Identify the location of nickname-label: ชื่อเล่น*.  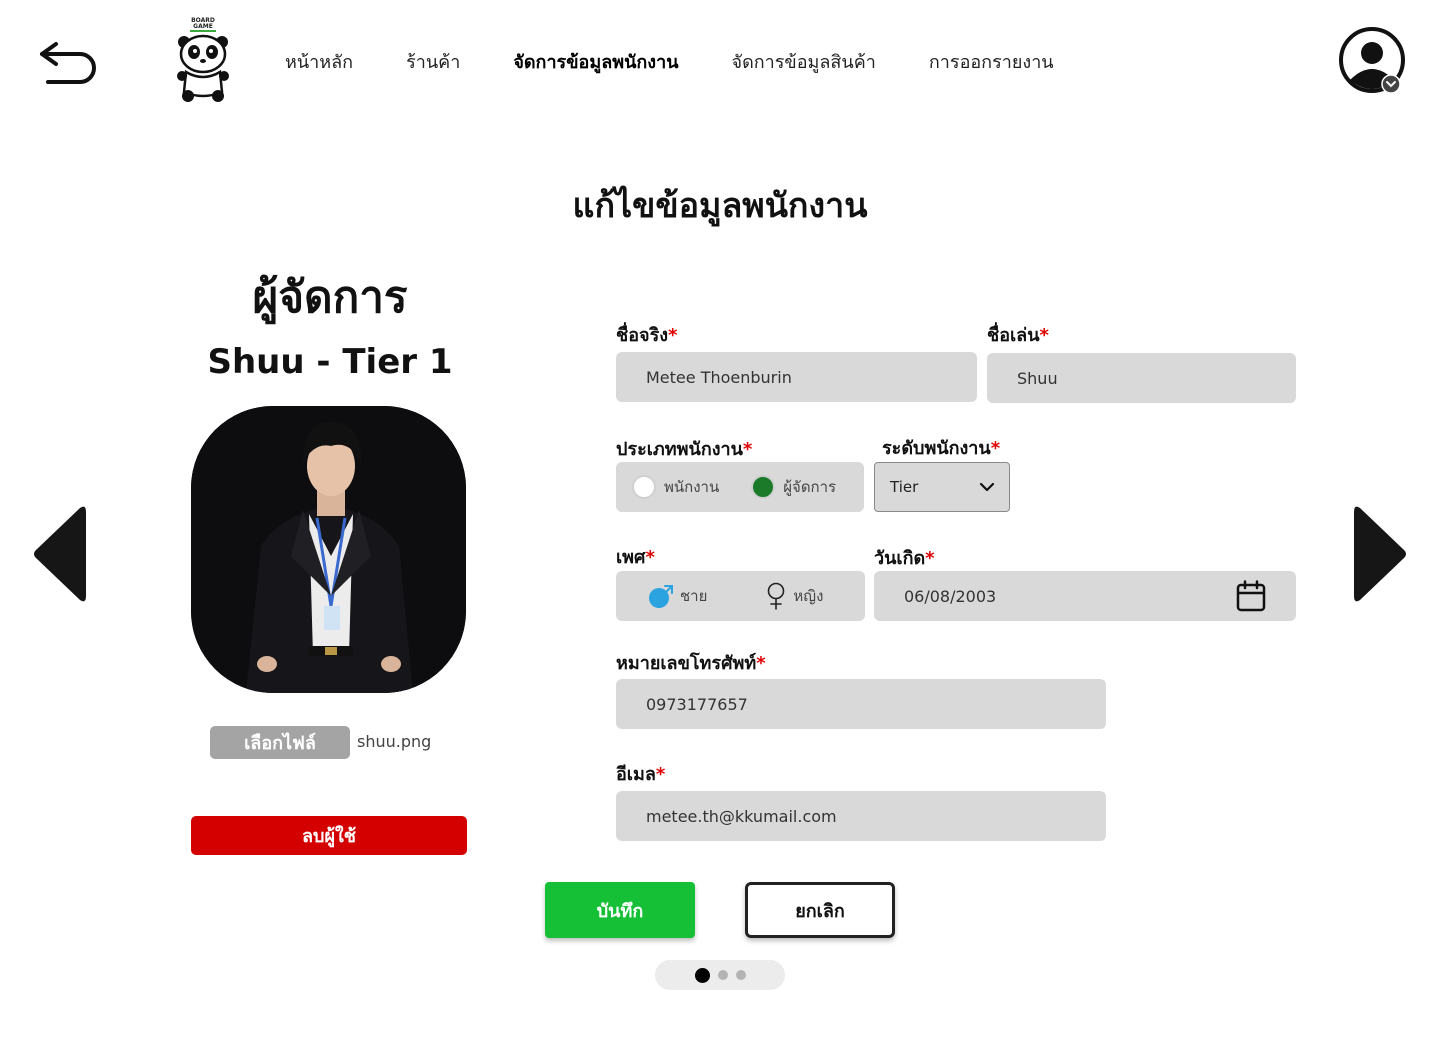
(1018, 335).